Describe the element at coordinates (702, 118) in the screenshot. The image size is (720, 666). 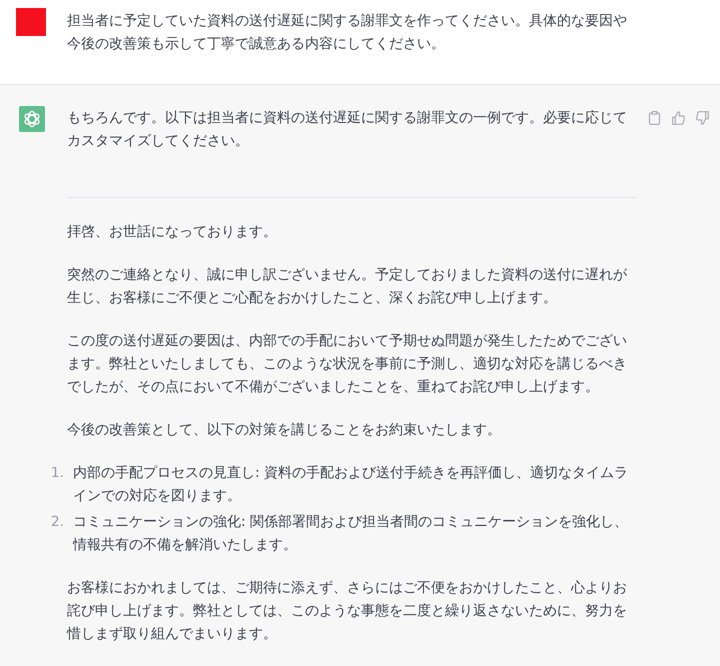
I see `thumbs-down-icon` at that location.